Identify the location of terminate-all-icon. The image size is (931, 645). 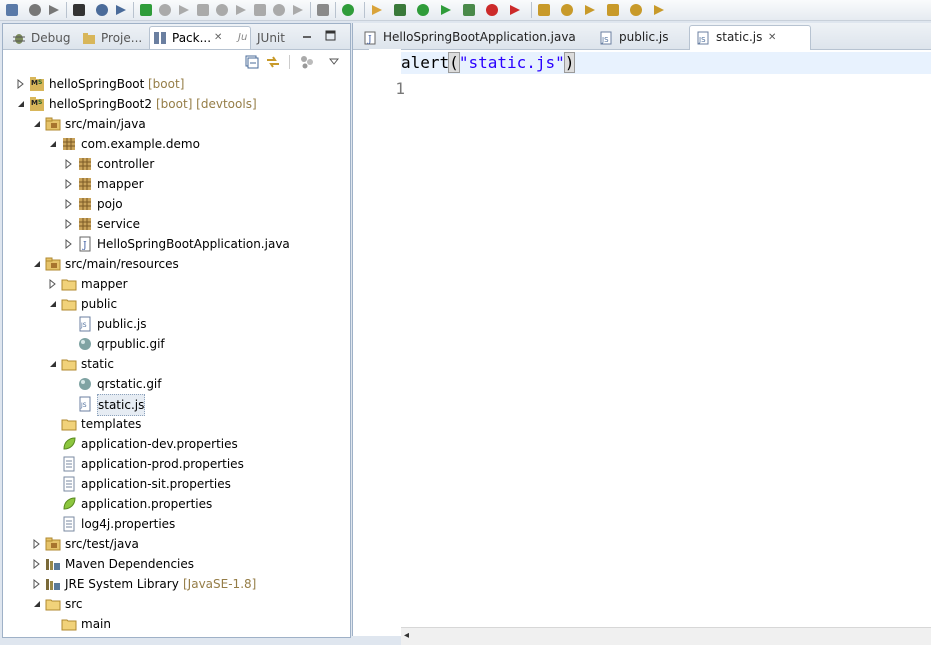
(492, 10).